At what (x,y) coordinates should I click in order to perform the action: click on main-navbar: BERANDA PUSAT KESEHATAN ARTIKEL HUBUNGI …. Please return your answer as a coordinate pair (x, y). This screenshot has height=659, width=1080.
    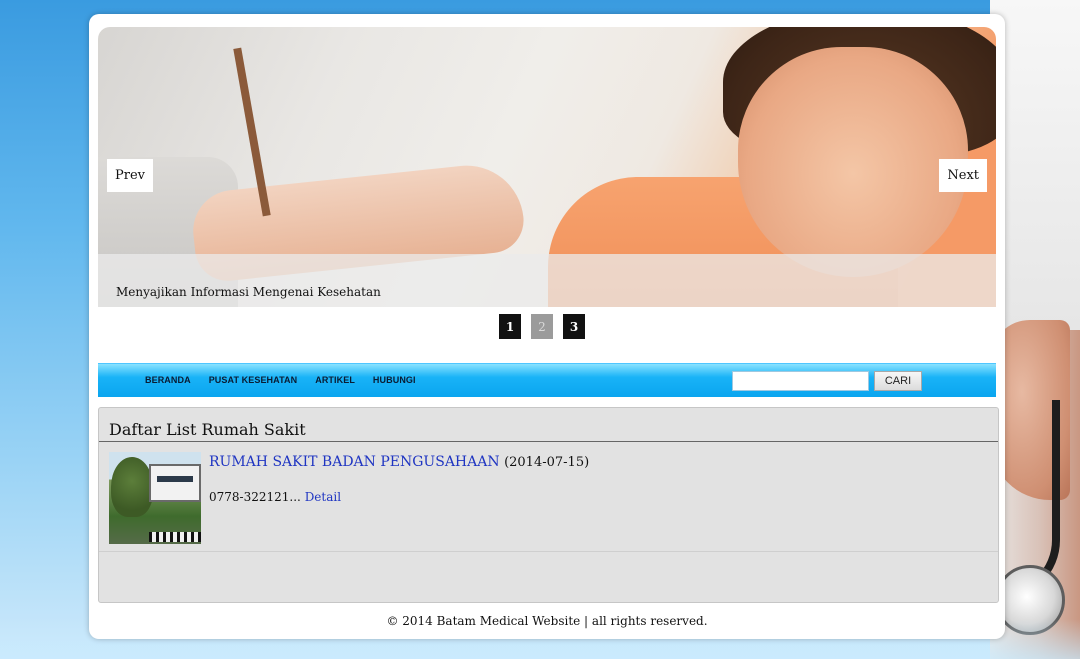
    Looking at the image, I should click on (547, 380).